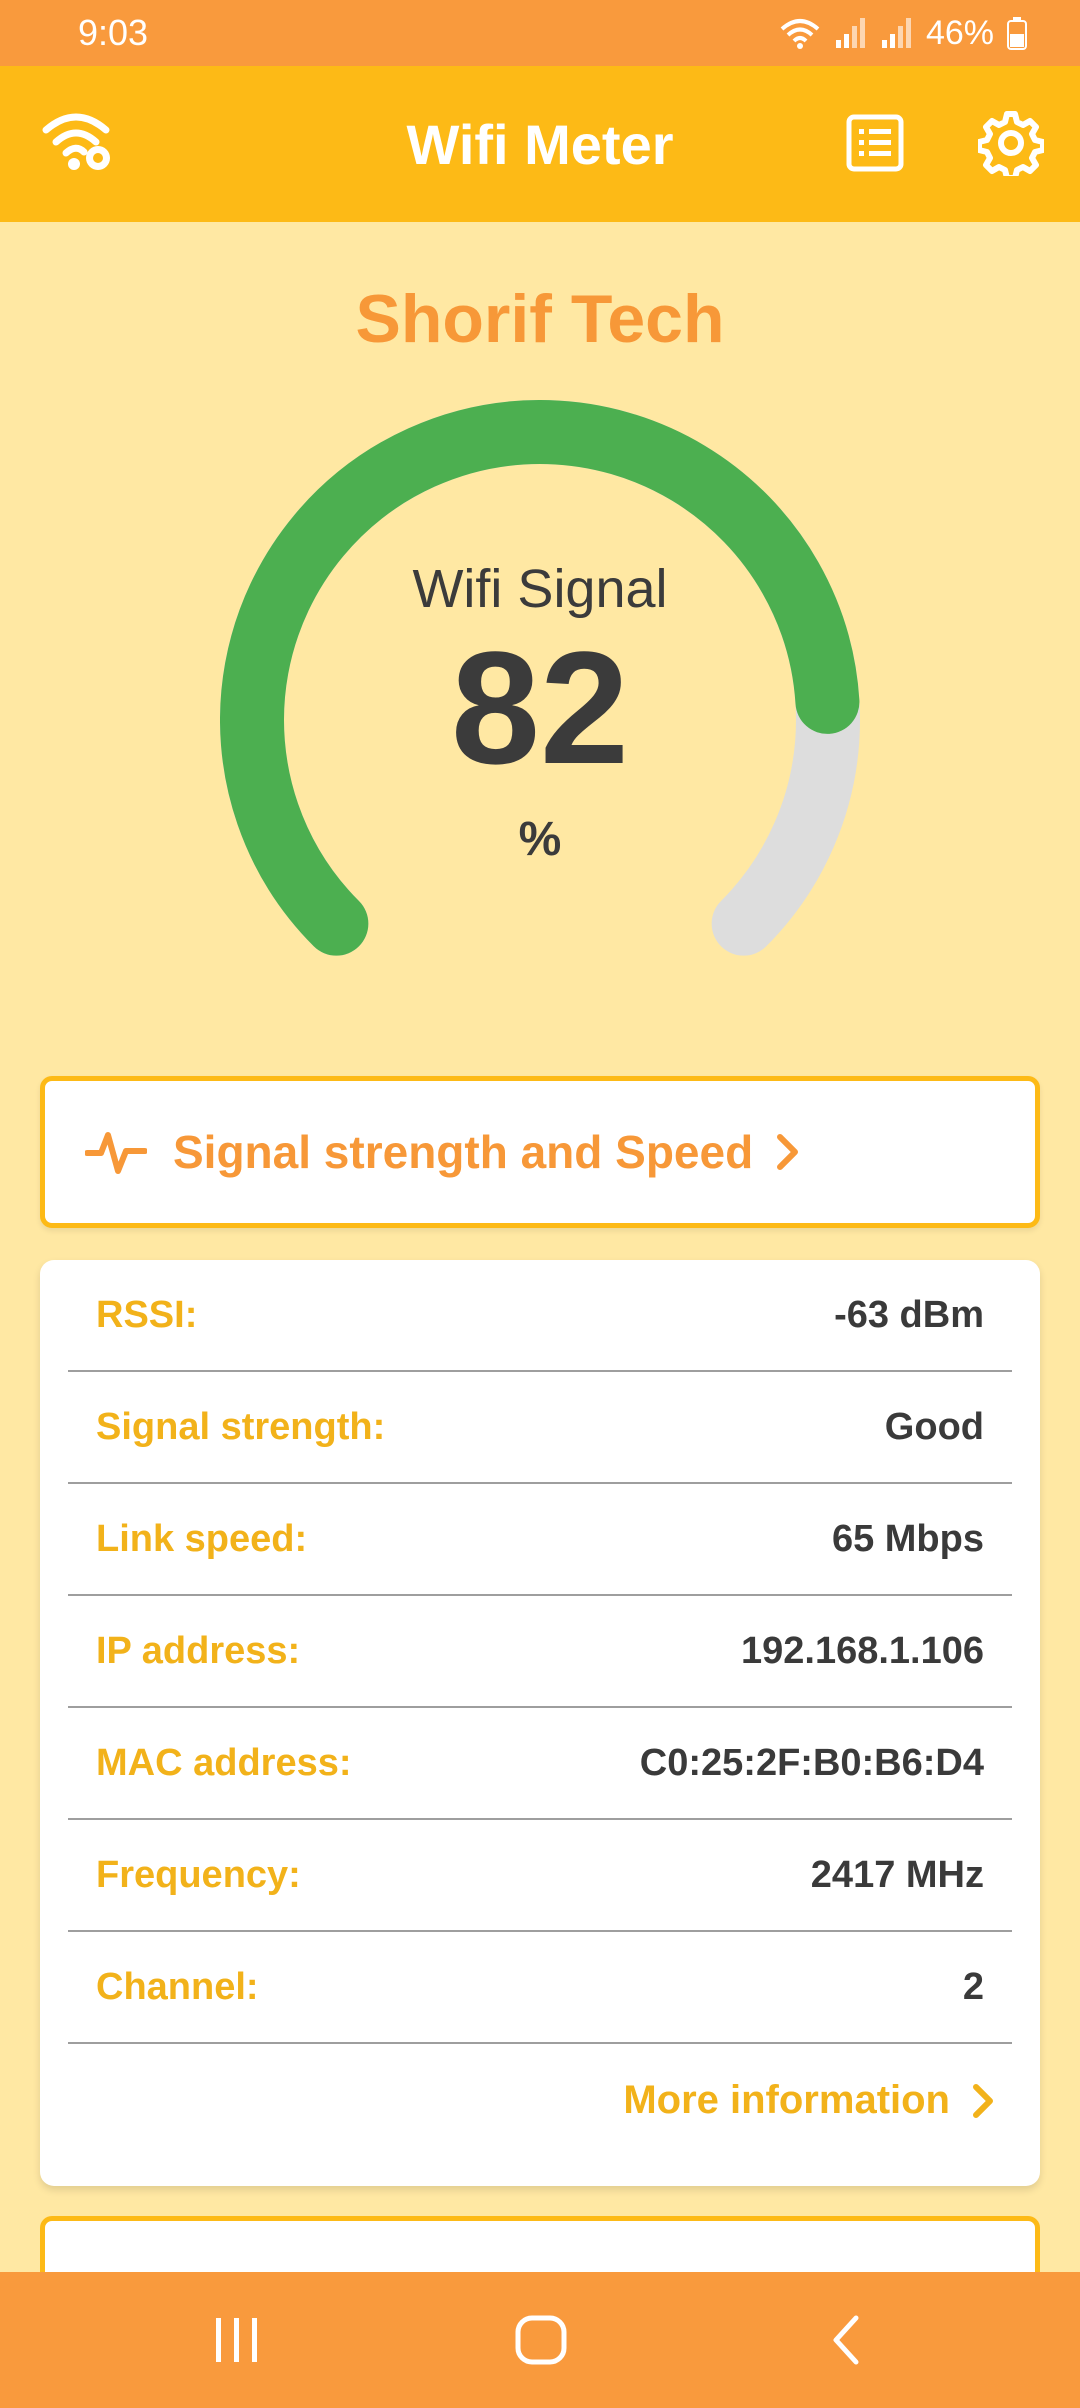 This screenshot has width=1080, height=2408. What do you see at coordinates (540, 1764) in the screenshot?
I see `info-row-mac-address: MAC address: C0:25:2F:B0:B6:D4` at bounding box center [540, 1764].